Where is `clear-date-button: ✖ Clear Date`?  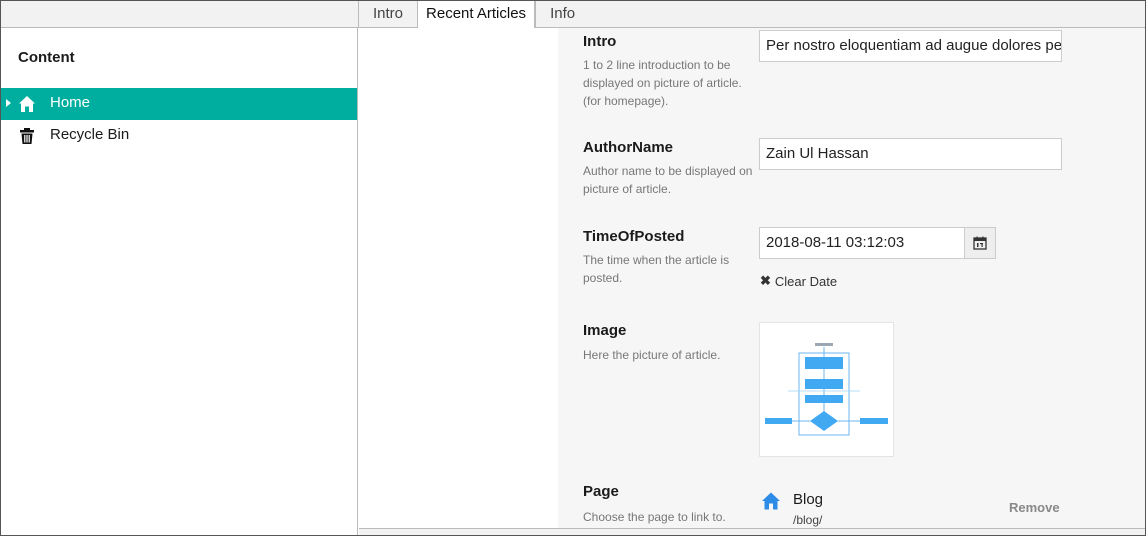 clear-date-button: ✖ Clear Date is located at coordinates (798, 281).